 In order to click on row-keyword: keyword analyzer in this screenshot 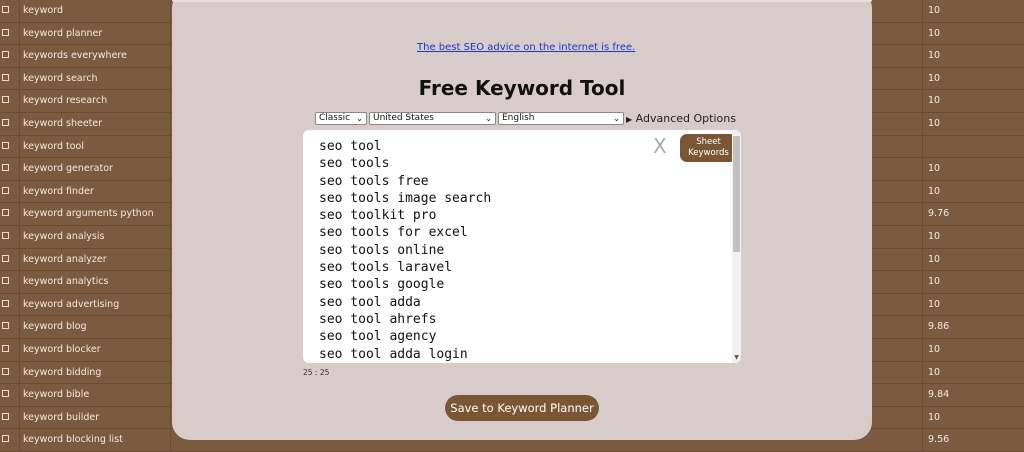, I will do `click(65, 259)`.